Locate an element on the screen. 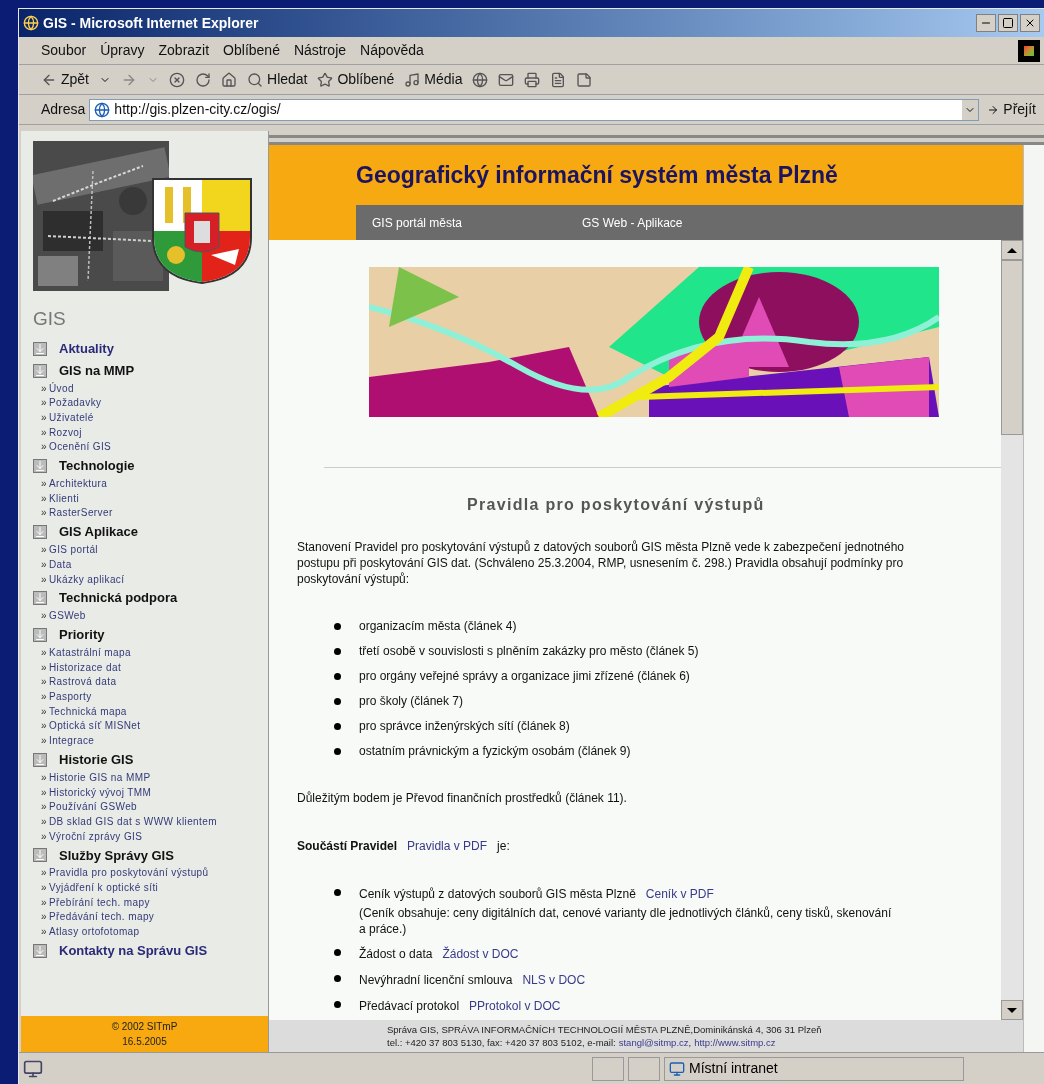 Image resolution: width=1044 pixels, height=1084 pixels. minimize-button is located at coordinates (986, 23).